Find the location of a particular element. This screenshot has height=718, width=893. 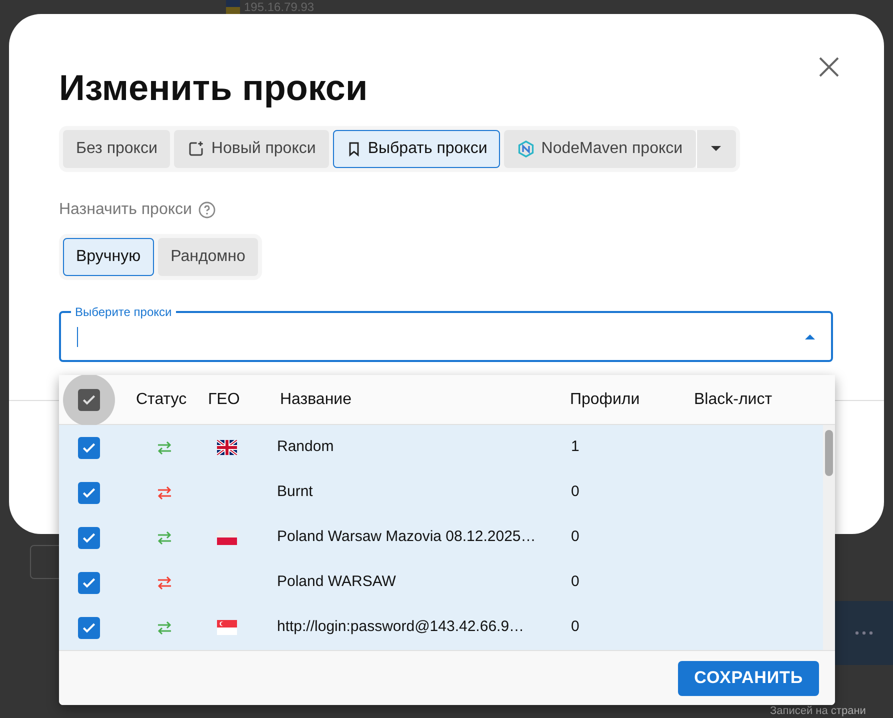

proxy-name: Poland WARSAW is located at coordinates (337, 582).